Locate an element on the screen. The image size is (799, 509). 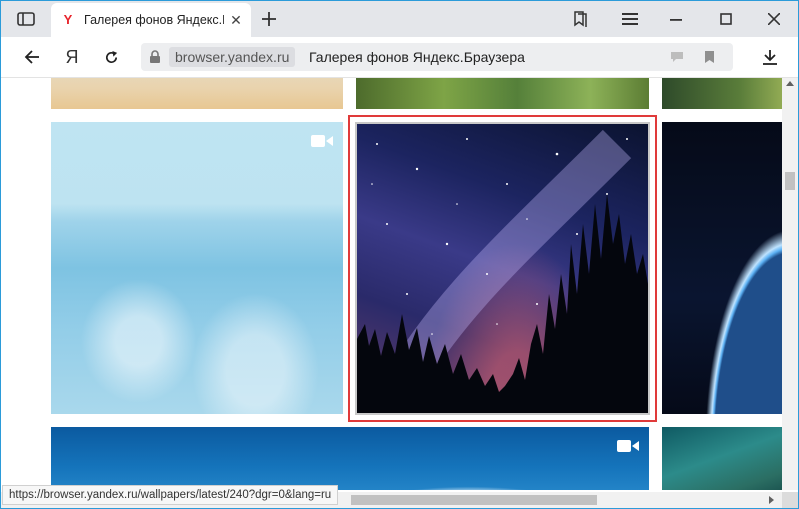
tab-bar: Y Галерея фонов Яндекс.Браузера ✕ is located at coordinates (399, 19).